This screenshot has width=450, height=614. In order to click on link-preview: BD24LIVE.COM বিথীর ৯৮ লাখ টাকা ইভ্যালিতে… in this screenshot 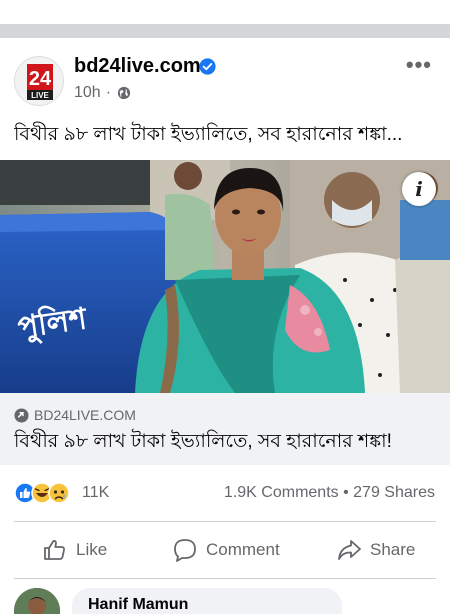, I will do `click(225, 429)`.